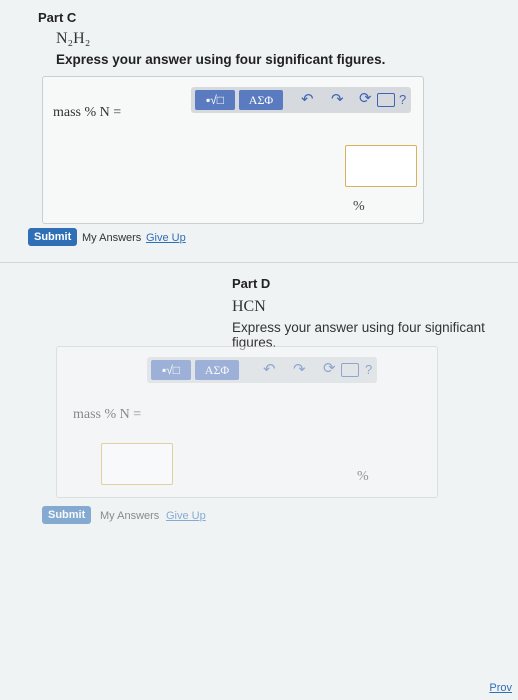 The image size is (518, 700). What do you see at coordinates (129, 516) in the screenshot?
I see `part-d-my-answers-link: My Answers` at bounding box center [129, 516].